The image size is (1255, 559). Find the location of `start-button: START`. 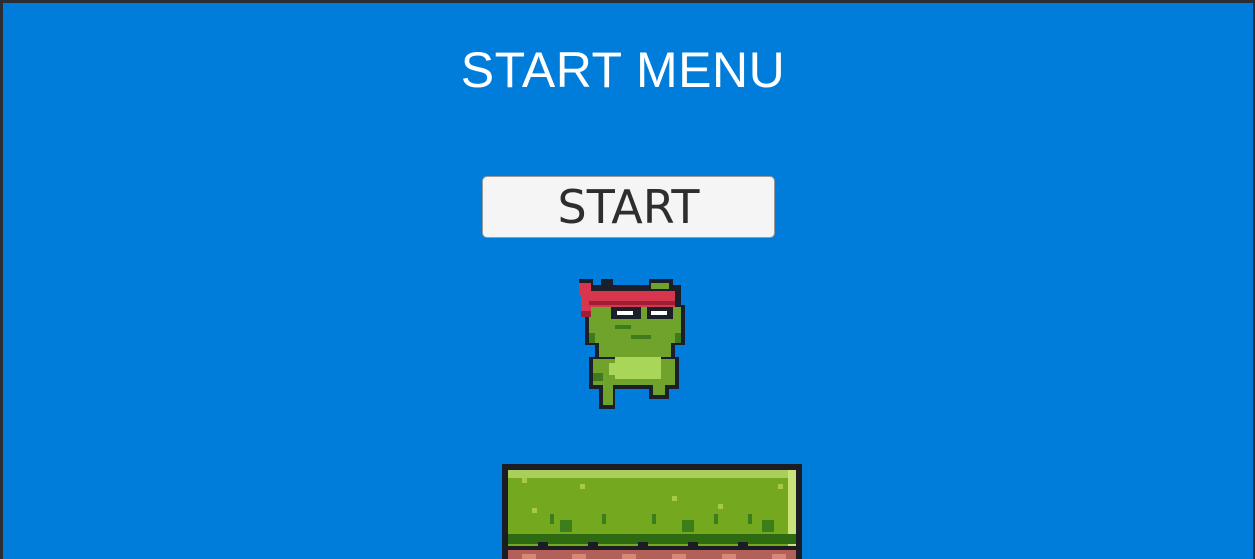

start-button: START is located at coordinates (628, 207).